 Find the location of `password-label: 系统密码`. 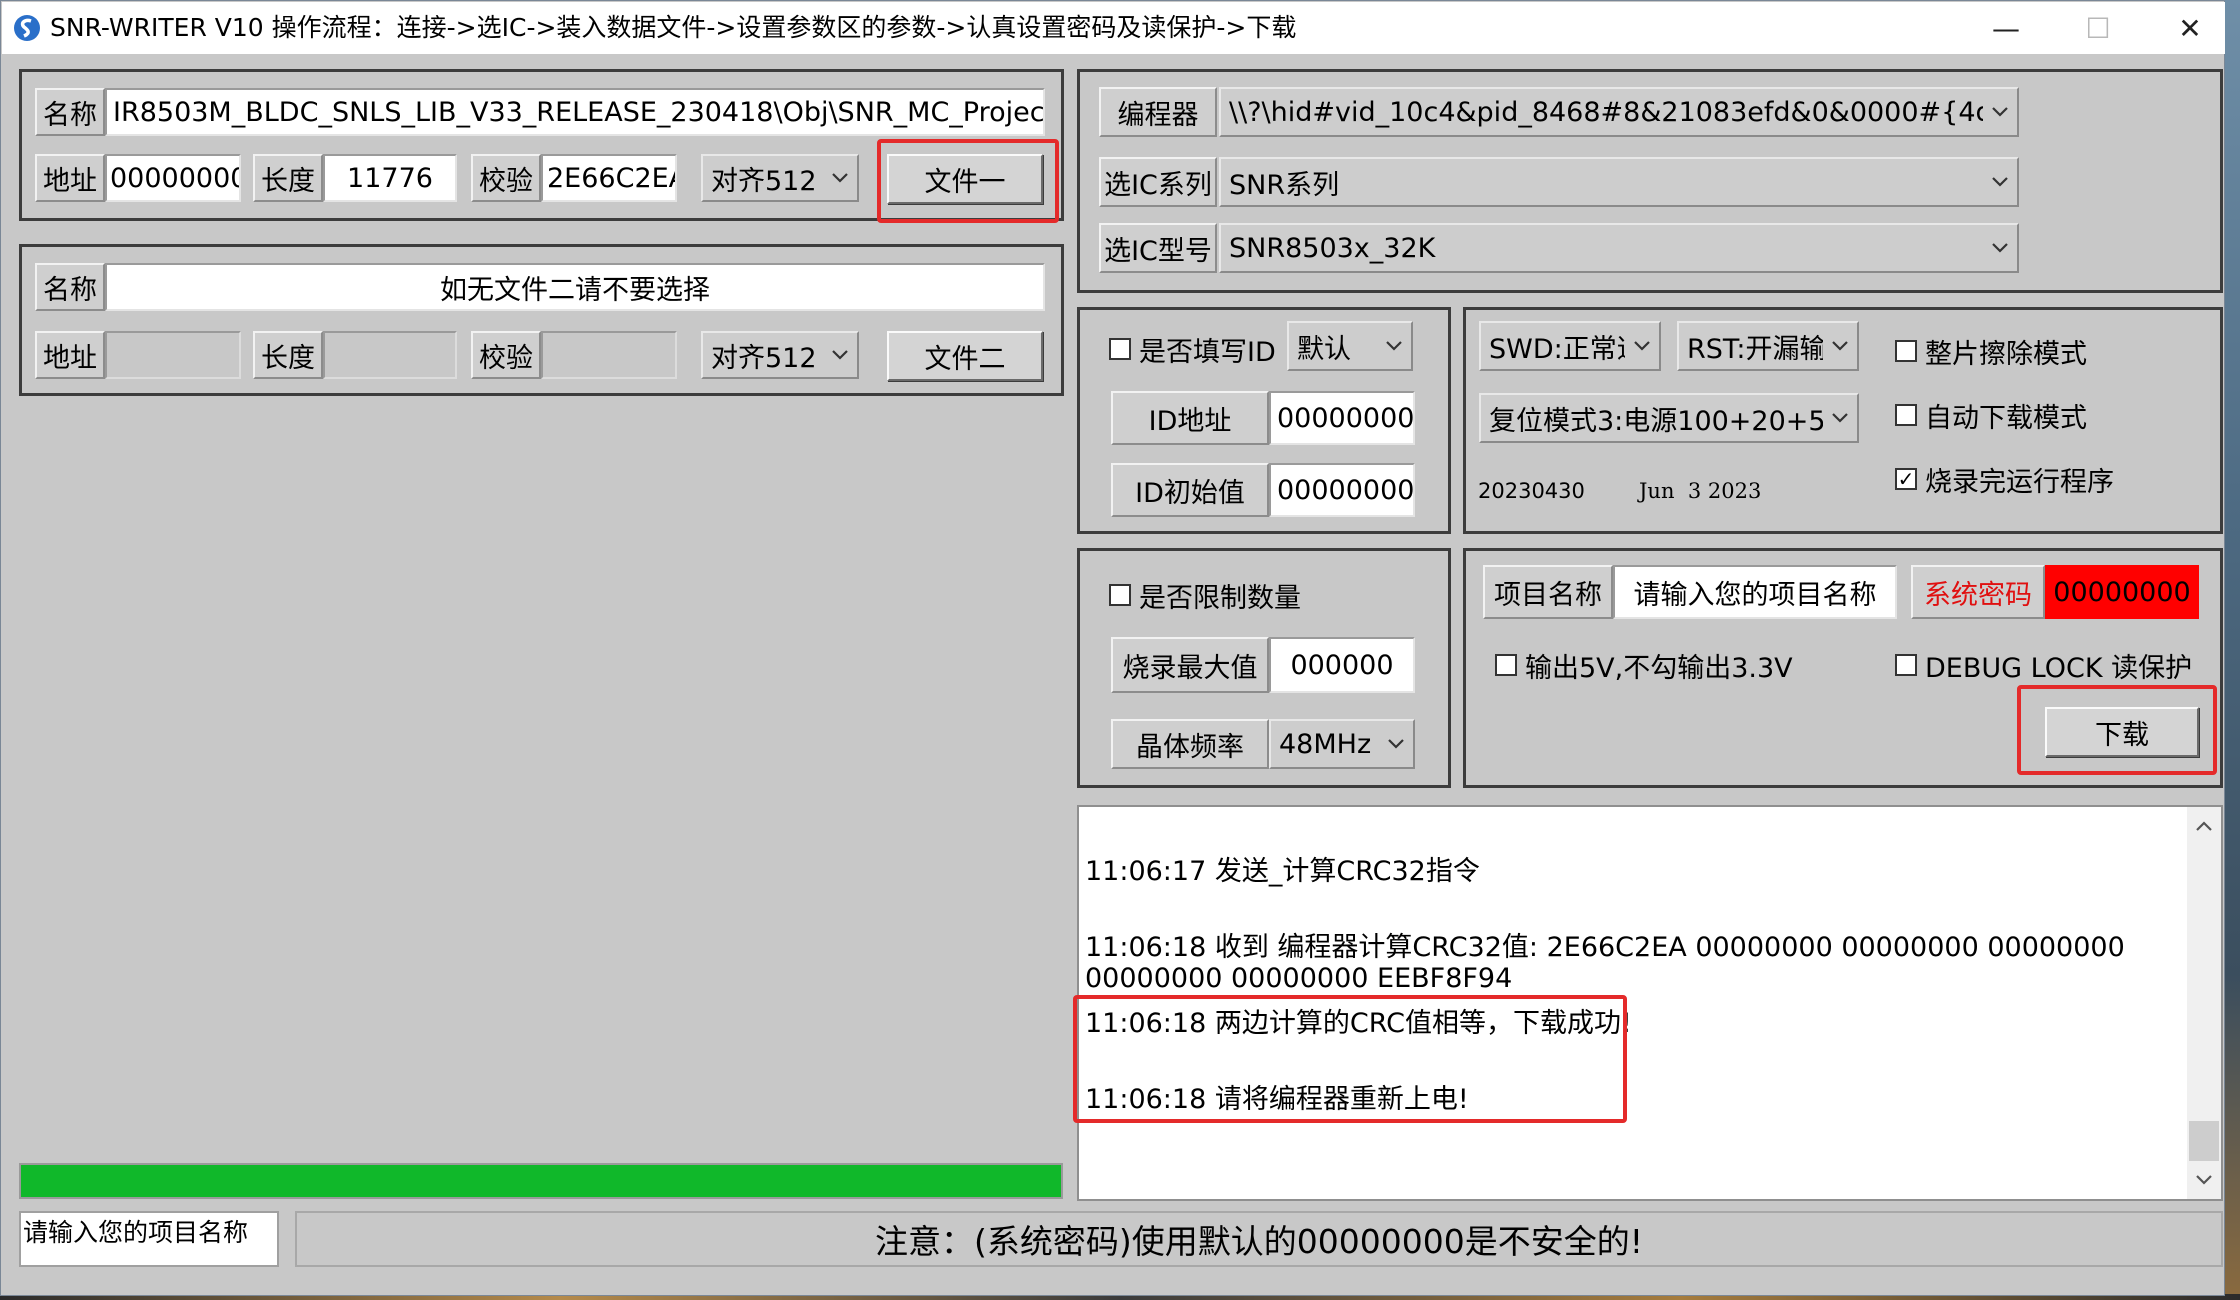

password-label: 系统密码 is located at coordinates (1978, 592).